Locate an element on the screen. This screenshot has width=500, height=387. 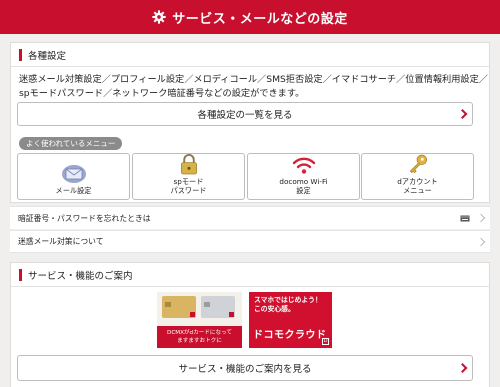
tile-sp-password-label: spモード パスワード is located at coordinates (189, 186).